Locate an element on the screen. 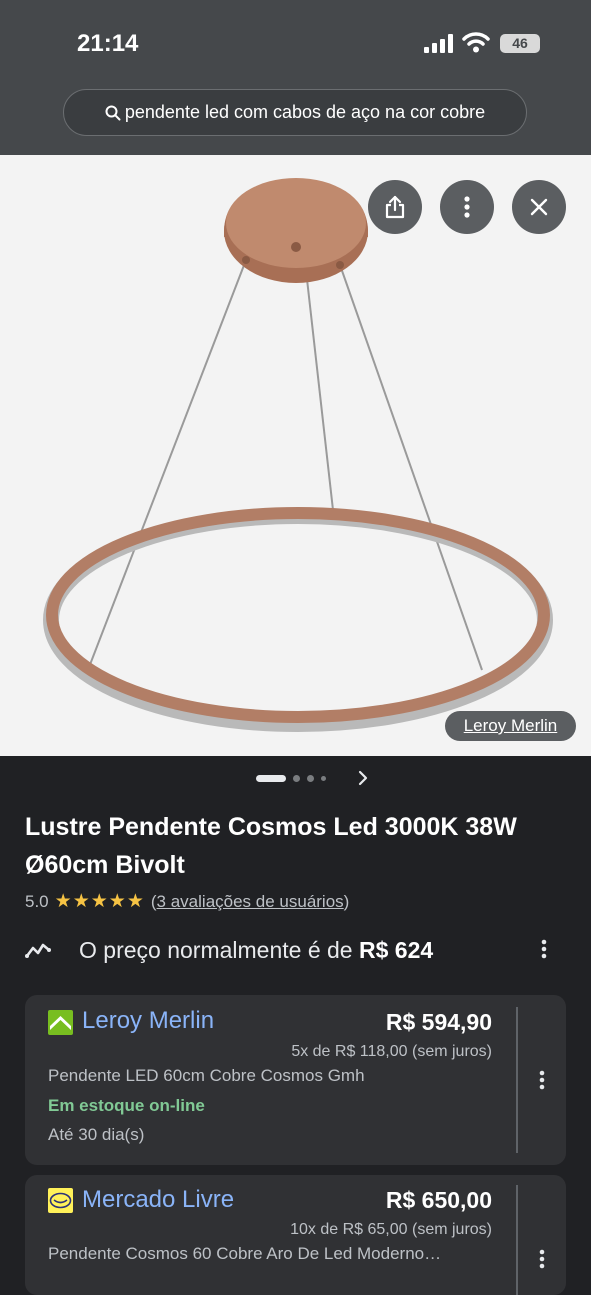  price-history-row: O preço normalmente é de R$ 624 is located at coordinates (295, 950).